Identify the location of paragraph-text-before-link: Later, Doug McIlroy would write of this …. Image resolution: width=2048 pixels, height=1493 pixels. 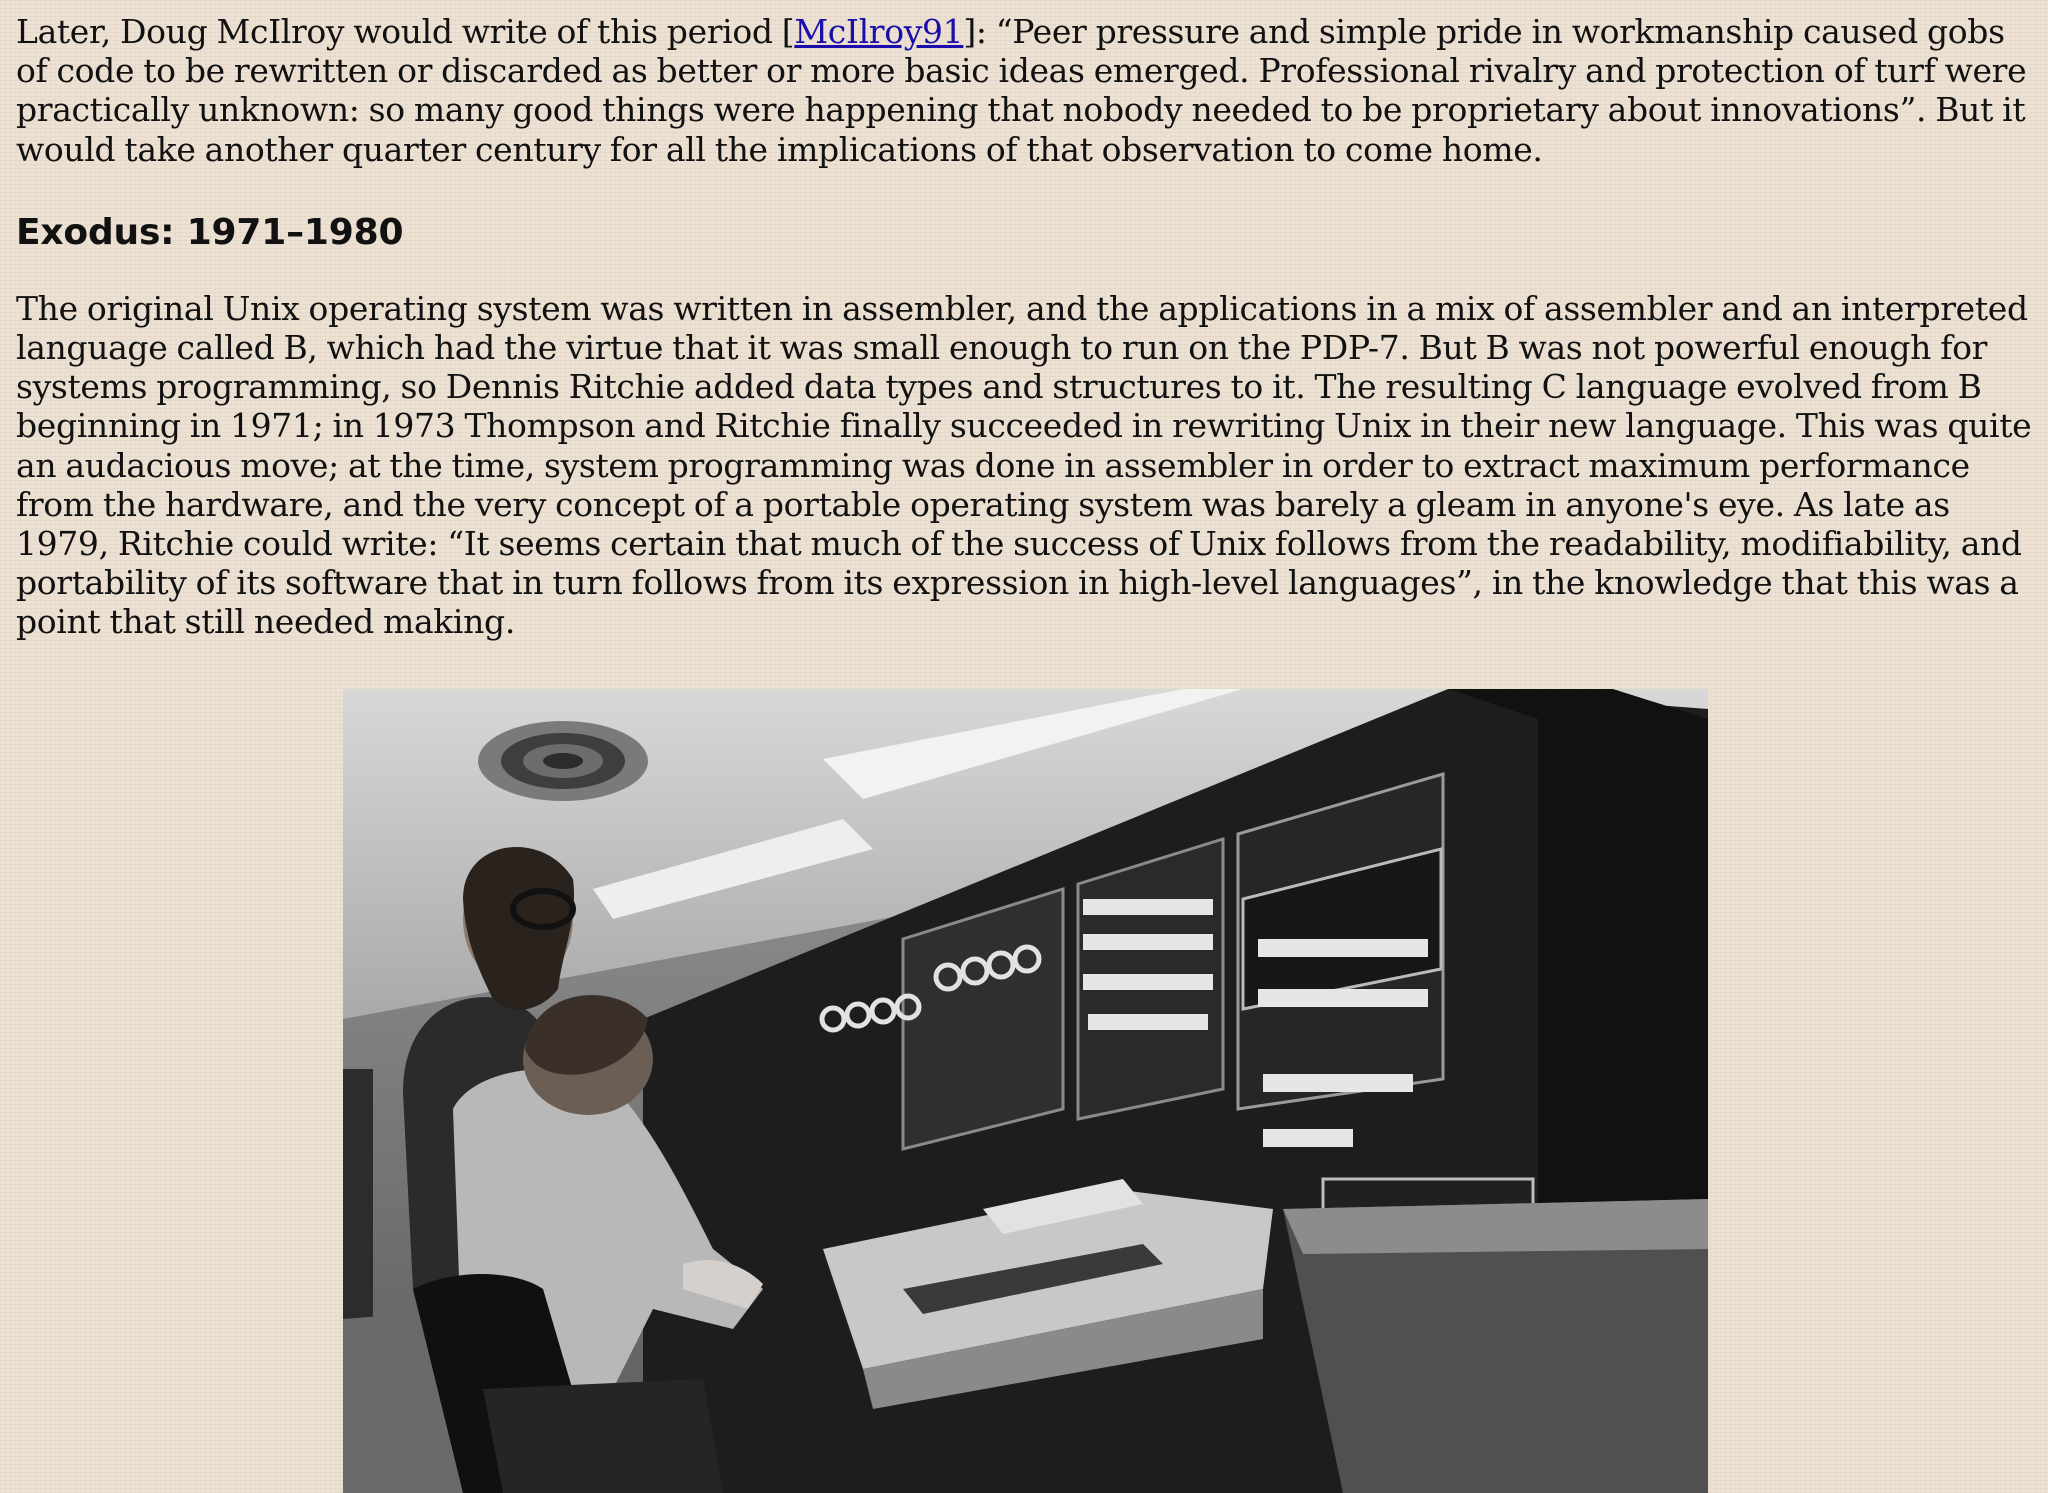
(405, 31).